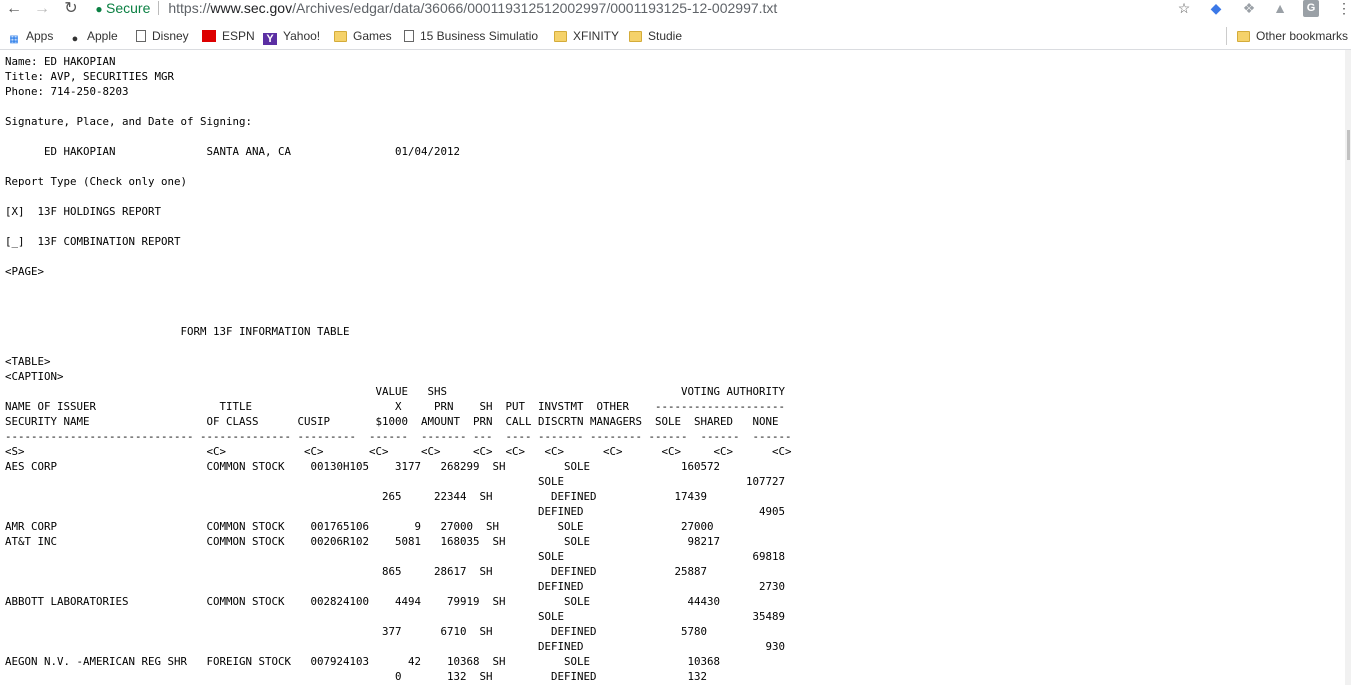 Image resolution: width=1351 pixels, height=685 pixels. What do you see at coordinates (356, 571) in the screenshot?
I see `text-line: 865 28617 SH DEFINED 25887` at bounding box center [356, 571].